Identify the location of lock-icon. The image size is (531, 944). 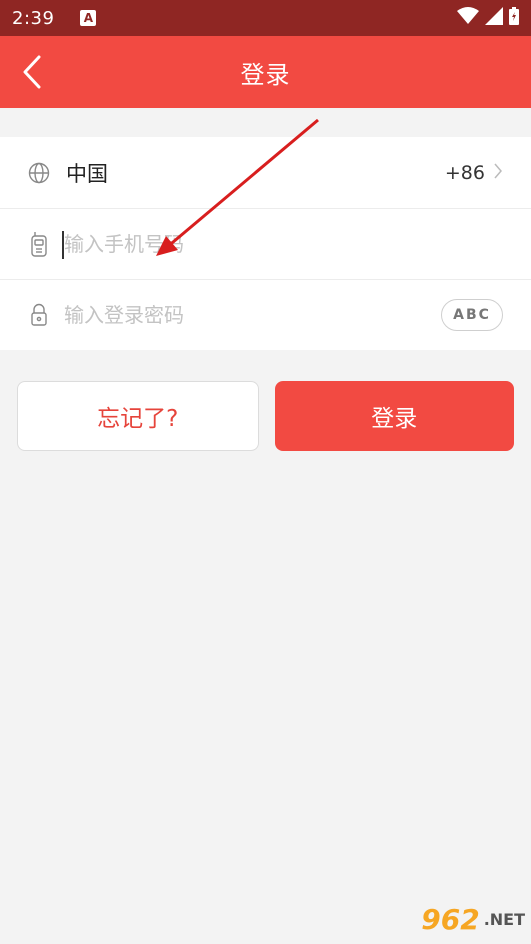
(39, 314).